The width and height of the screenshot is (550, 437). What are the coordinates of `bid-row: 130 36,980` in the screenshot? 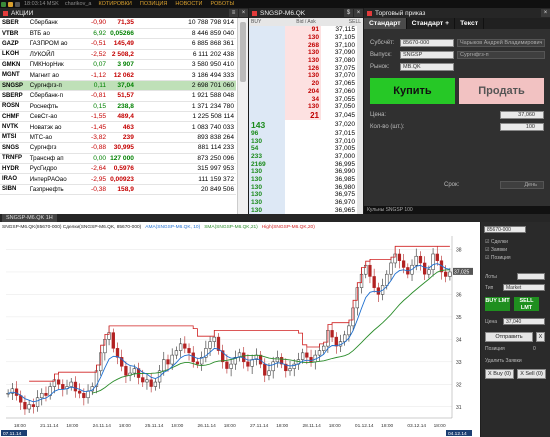 It's located at (303, 187).